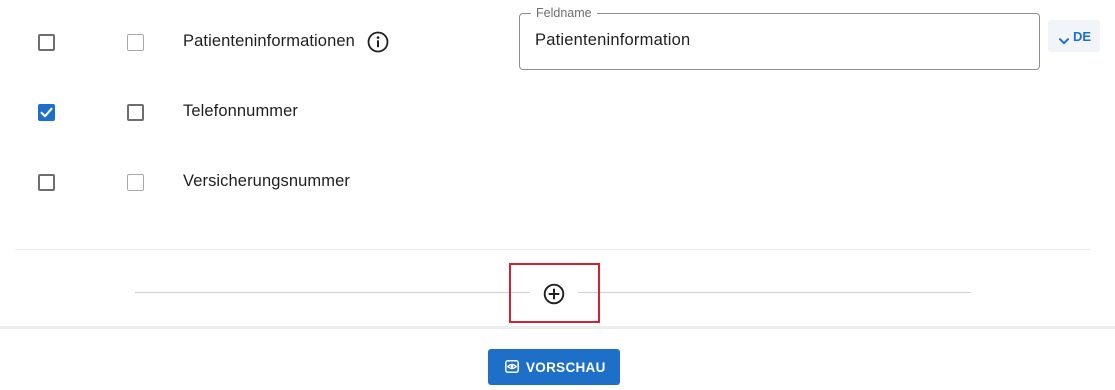 The width and height of the screenshot is (1115, 390). Describe the element at coordinates (554, 294) in the screenshot. I see `plus-circle-icon` at that location.